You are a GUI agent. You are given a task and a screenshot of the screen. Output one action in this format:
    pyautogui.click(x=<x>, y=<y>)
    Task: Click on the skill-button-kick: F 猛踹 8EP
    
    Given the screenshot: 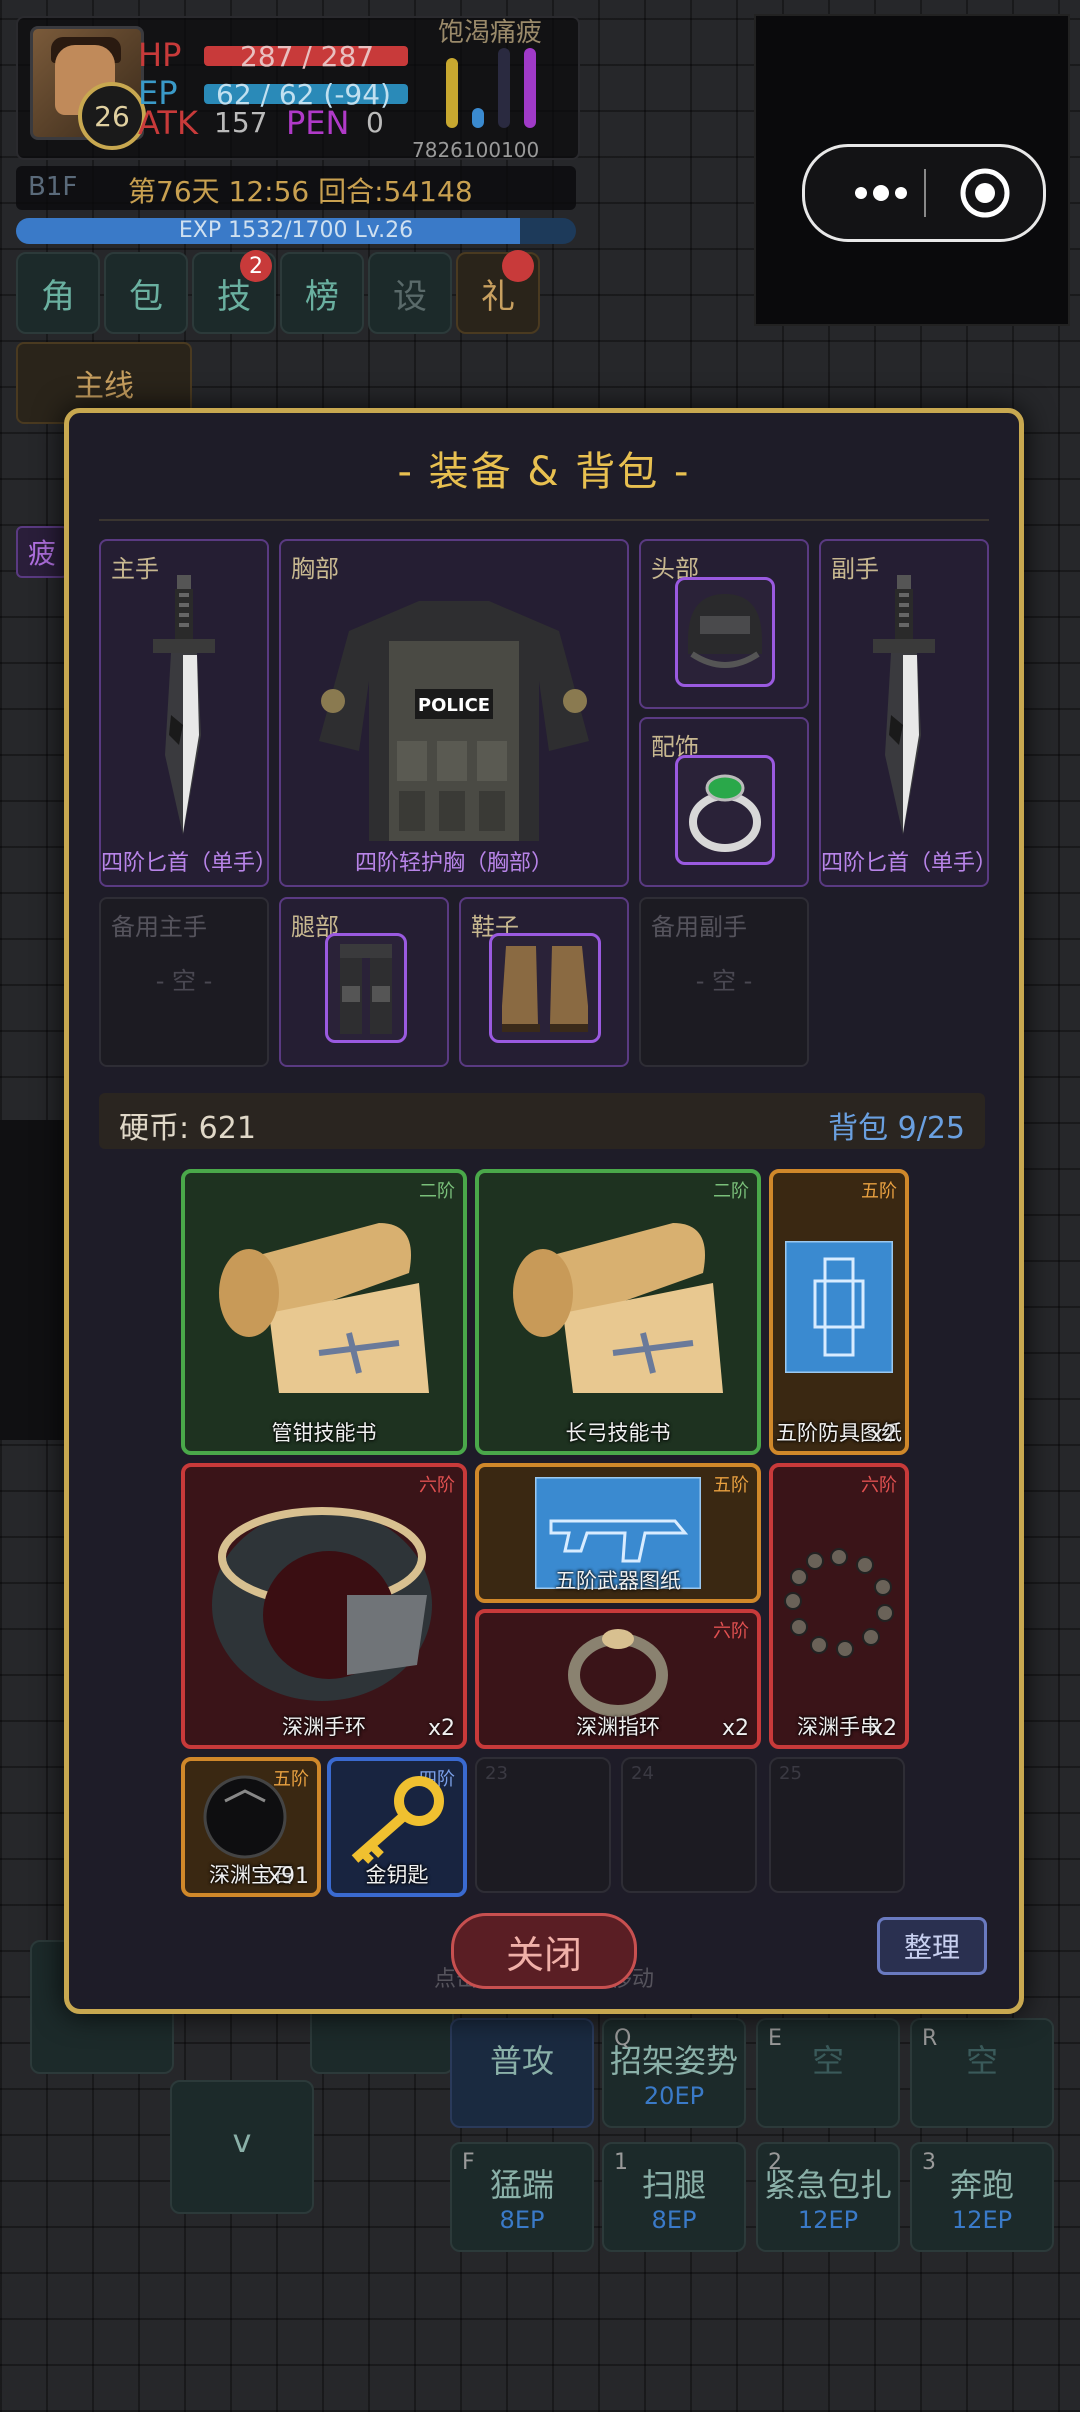 What is the action you would take?
    pyautogui.click(x=522, y=2197)
    